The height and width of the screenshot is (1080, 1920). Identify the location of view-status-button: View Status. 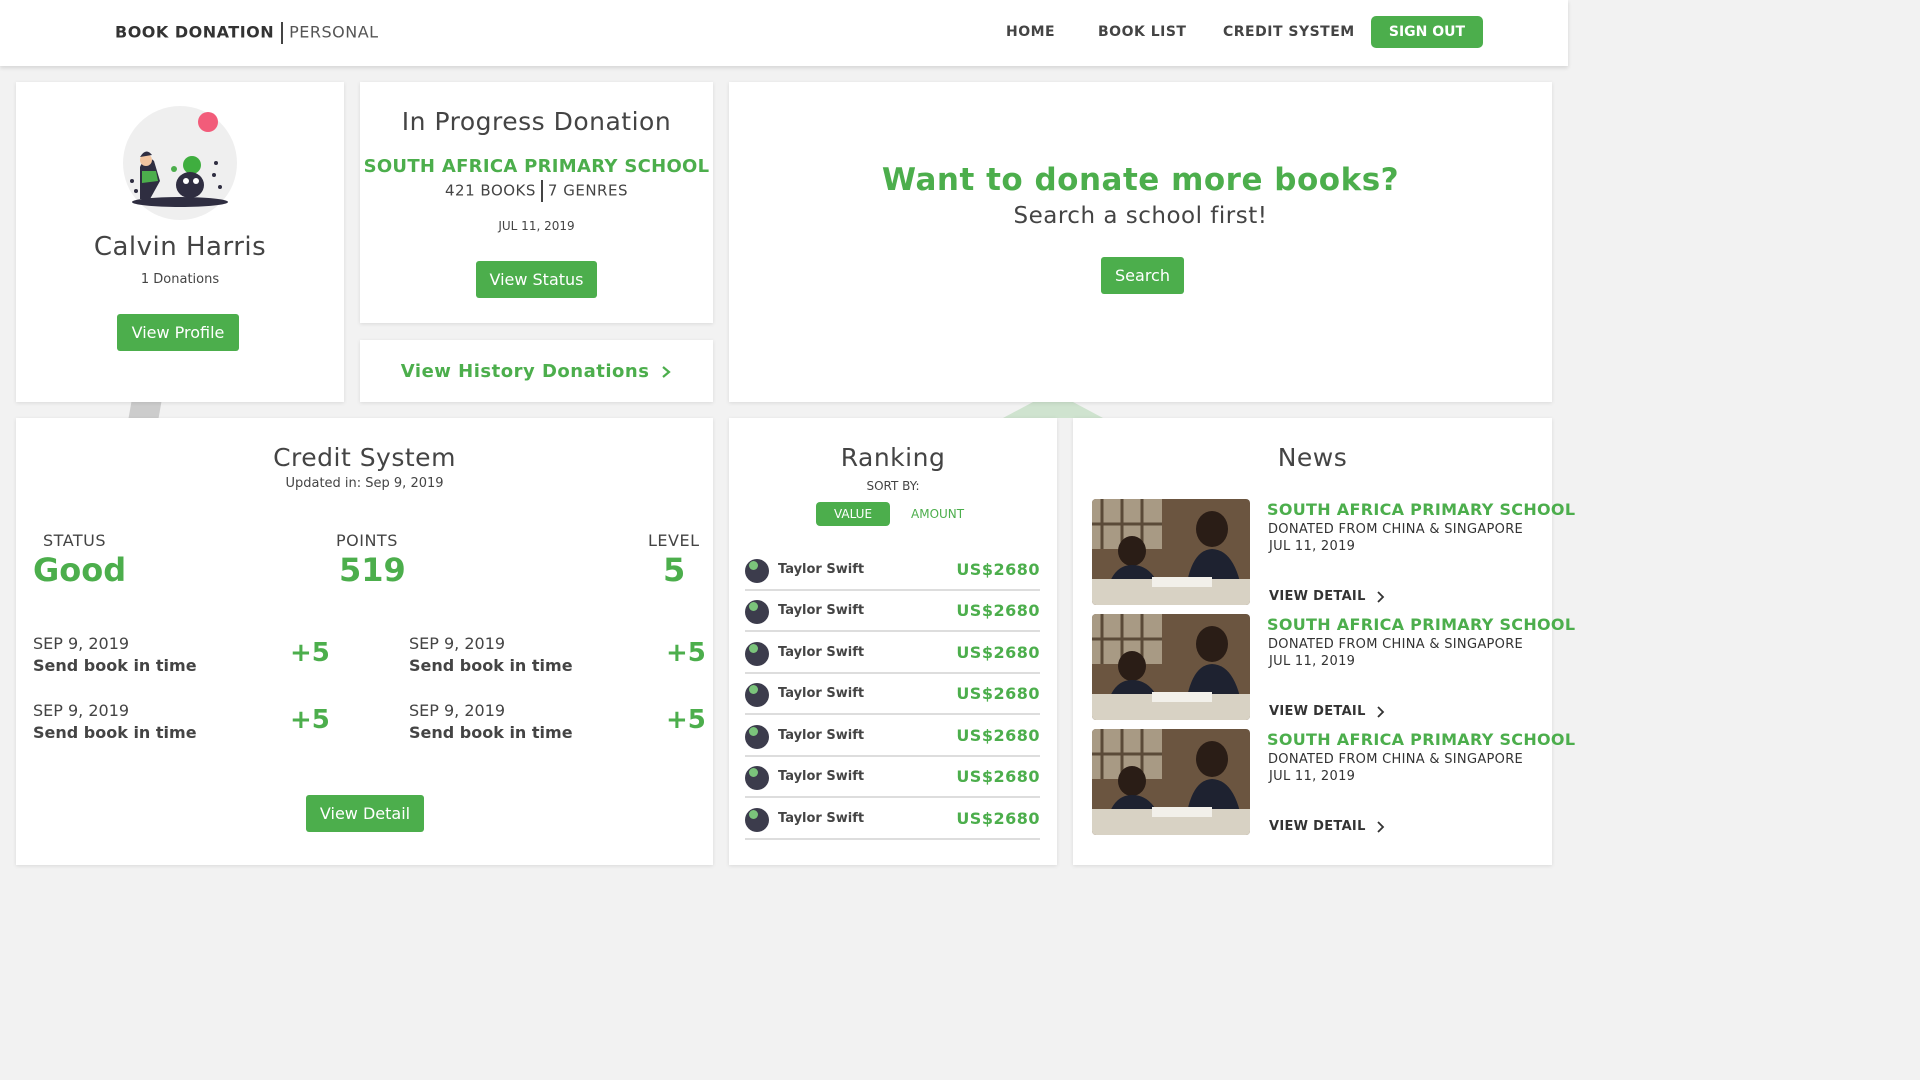
(536, 279).